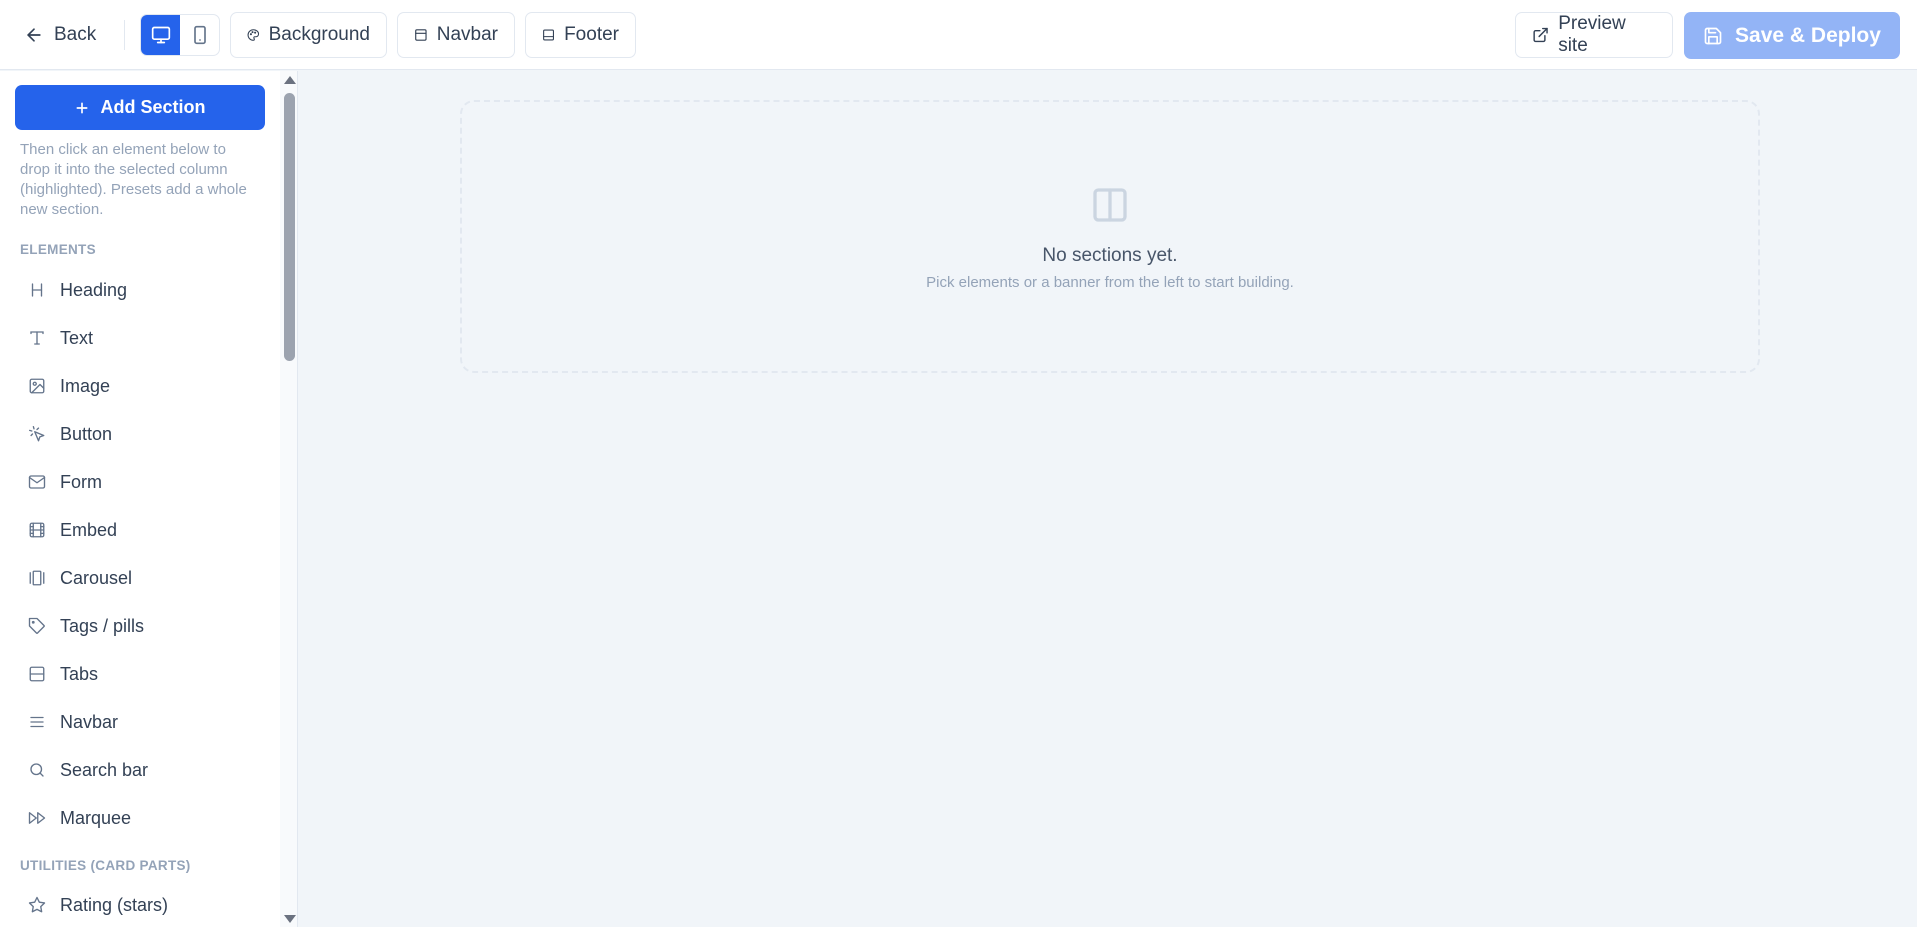 The height and width of the screenshot is (927, 1917). I want to click on carousel-icon, so click(37, 578).